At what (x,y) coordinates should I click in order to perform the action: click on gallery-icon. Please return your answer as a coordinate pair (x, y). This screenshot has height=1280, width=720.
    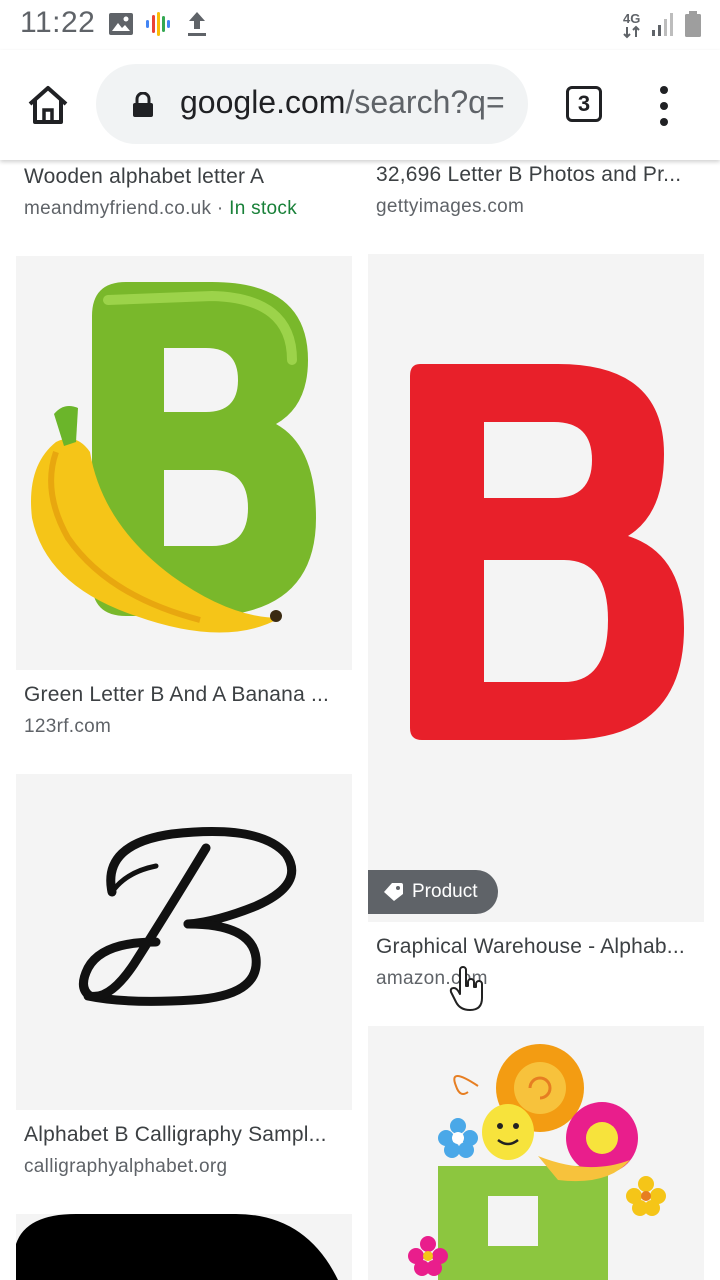
    Looking at the image, I should click on (121, 26).